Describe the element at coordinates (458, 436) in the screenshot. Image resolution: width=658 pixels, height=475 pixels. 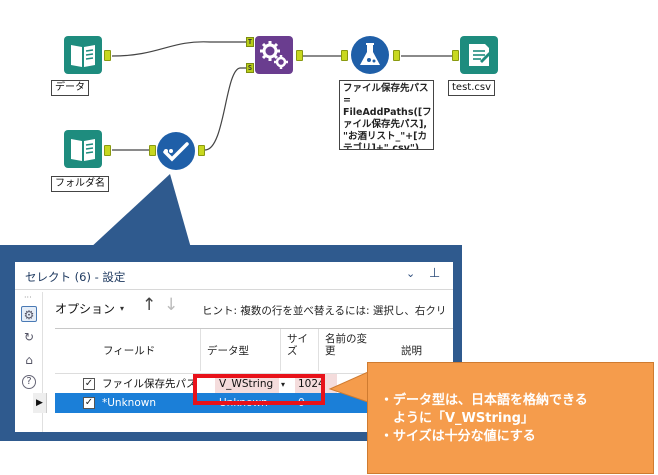
I see `callout-line-3: ・サイズは十分な値にする` at that location.